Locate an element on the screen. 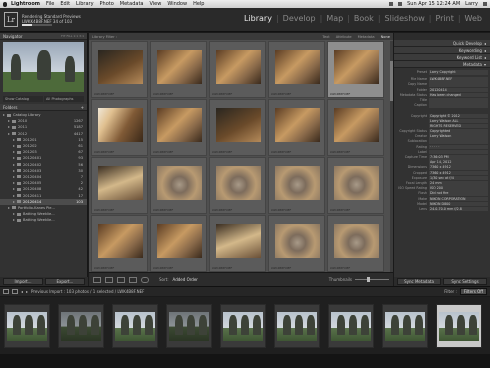 This screenshot has width=490, height=368. keywording-header: Keywording ◂ is located at coordinates (442, 50).